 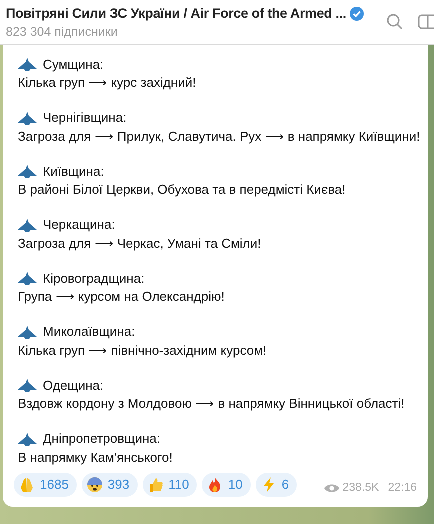 I want to click on view-count: 238.5K, so click(x=361, y=488).